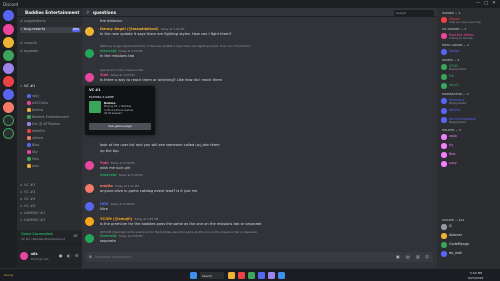 This screenshot has height=281, width=500. What do you see at coordinates (398, 256) in the screenshot?
I see `gift-icon: ▣` at bounding box center [398, 256].